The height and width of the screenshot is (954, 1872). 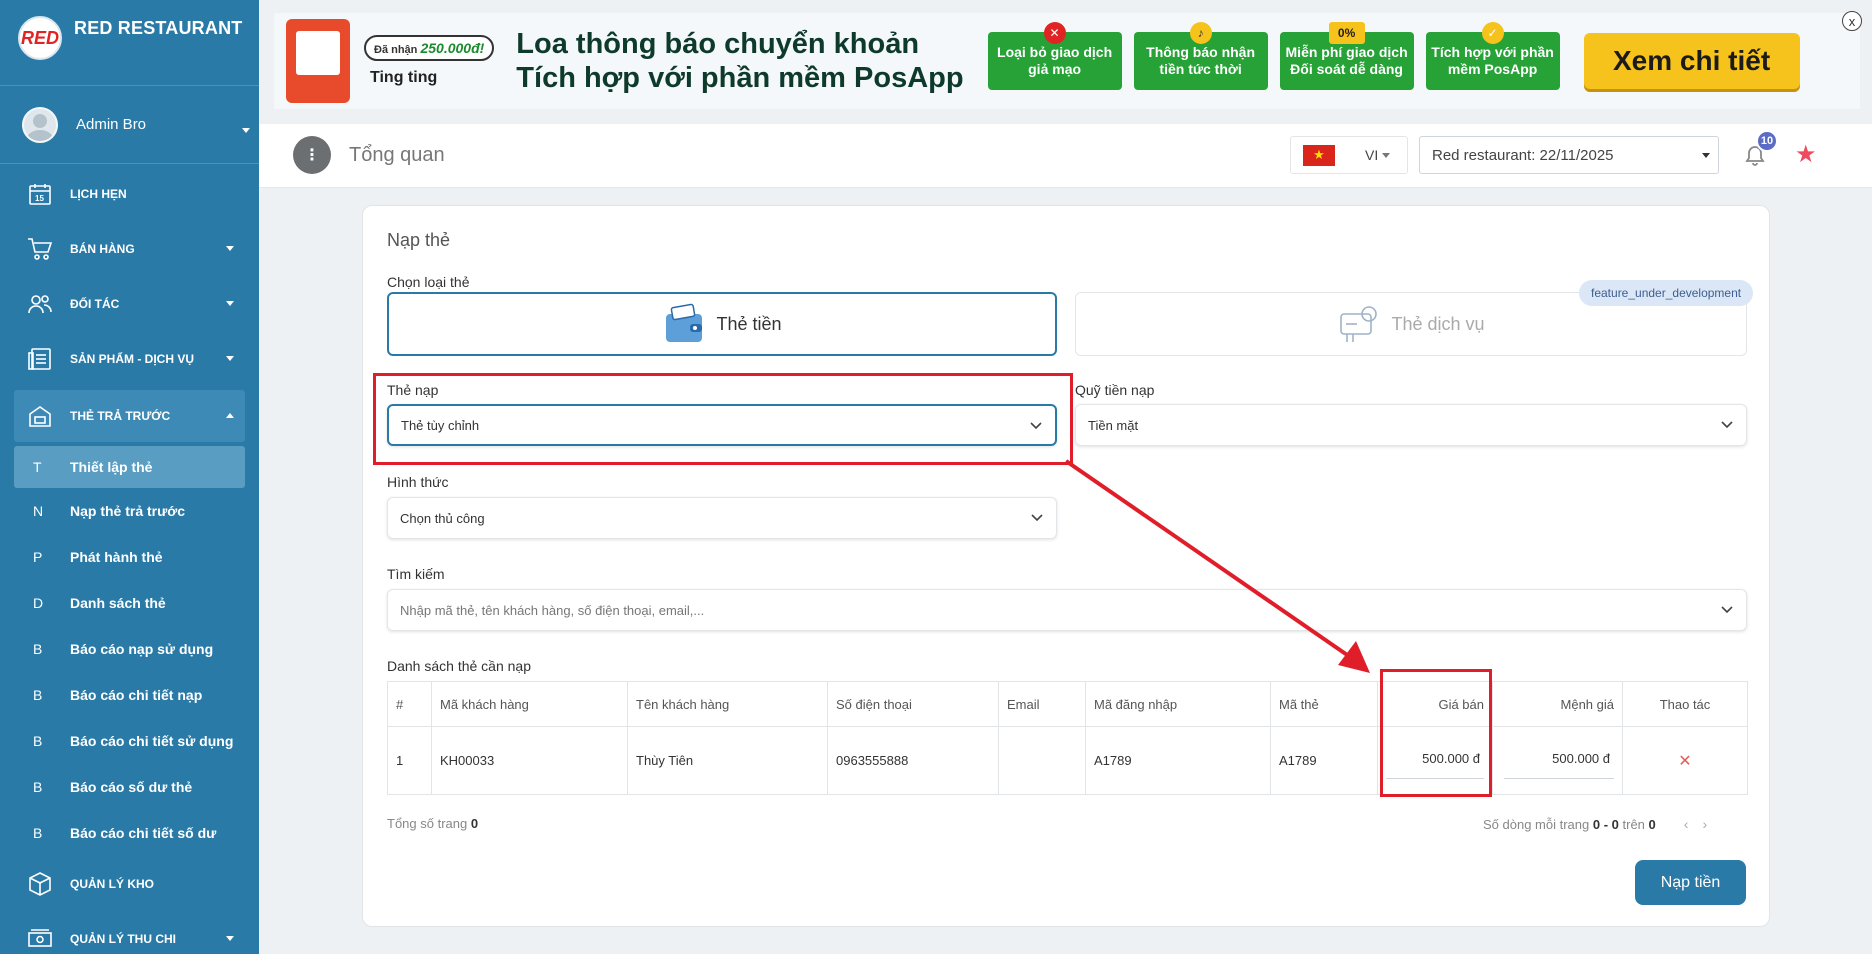 I want to click on language-code: VI, so click(x=1372, y=155).